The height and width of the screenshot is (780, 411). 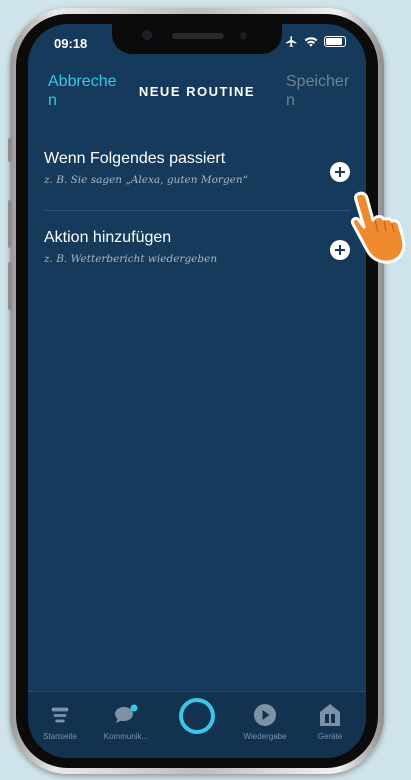 I want to click on nav-label-home: Startseite, so click(x=60, y=736).